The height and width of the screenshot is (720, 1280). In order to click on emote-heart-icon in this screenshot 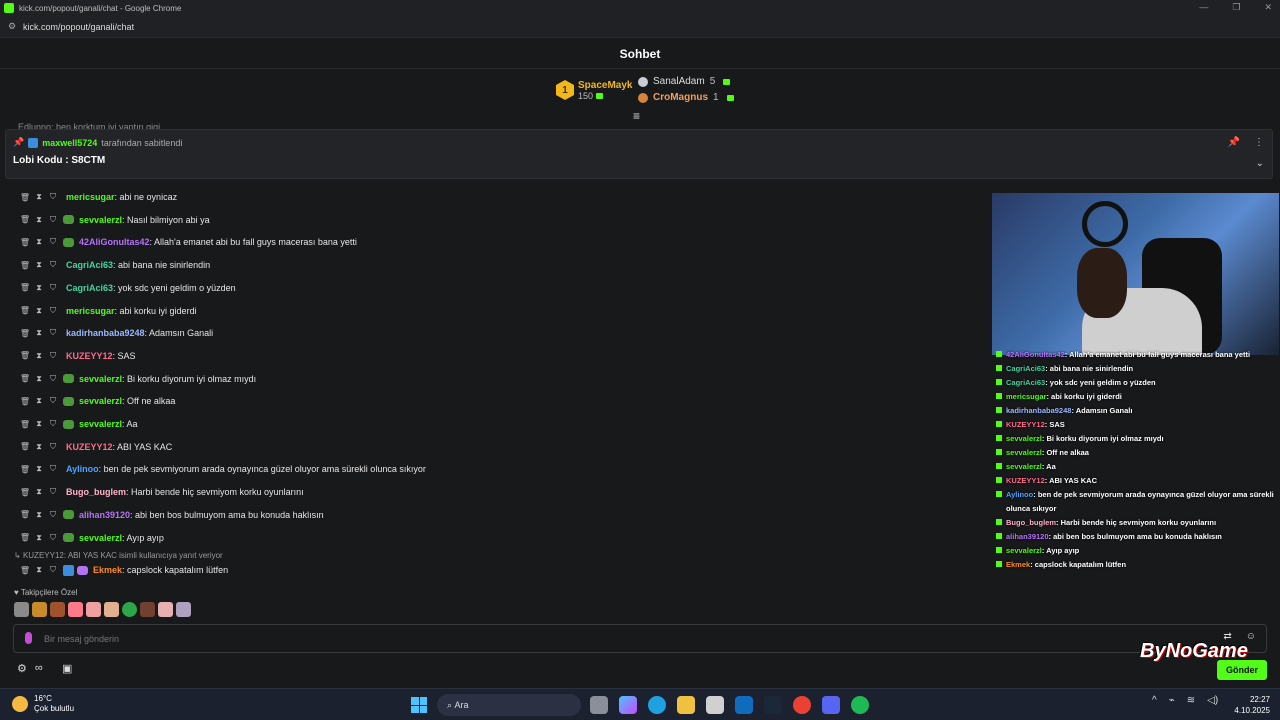, I will do `click(75, 609)`.